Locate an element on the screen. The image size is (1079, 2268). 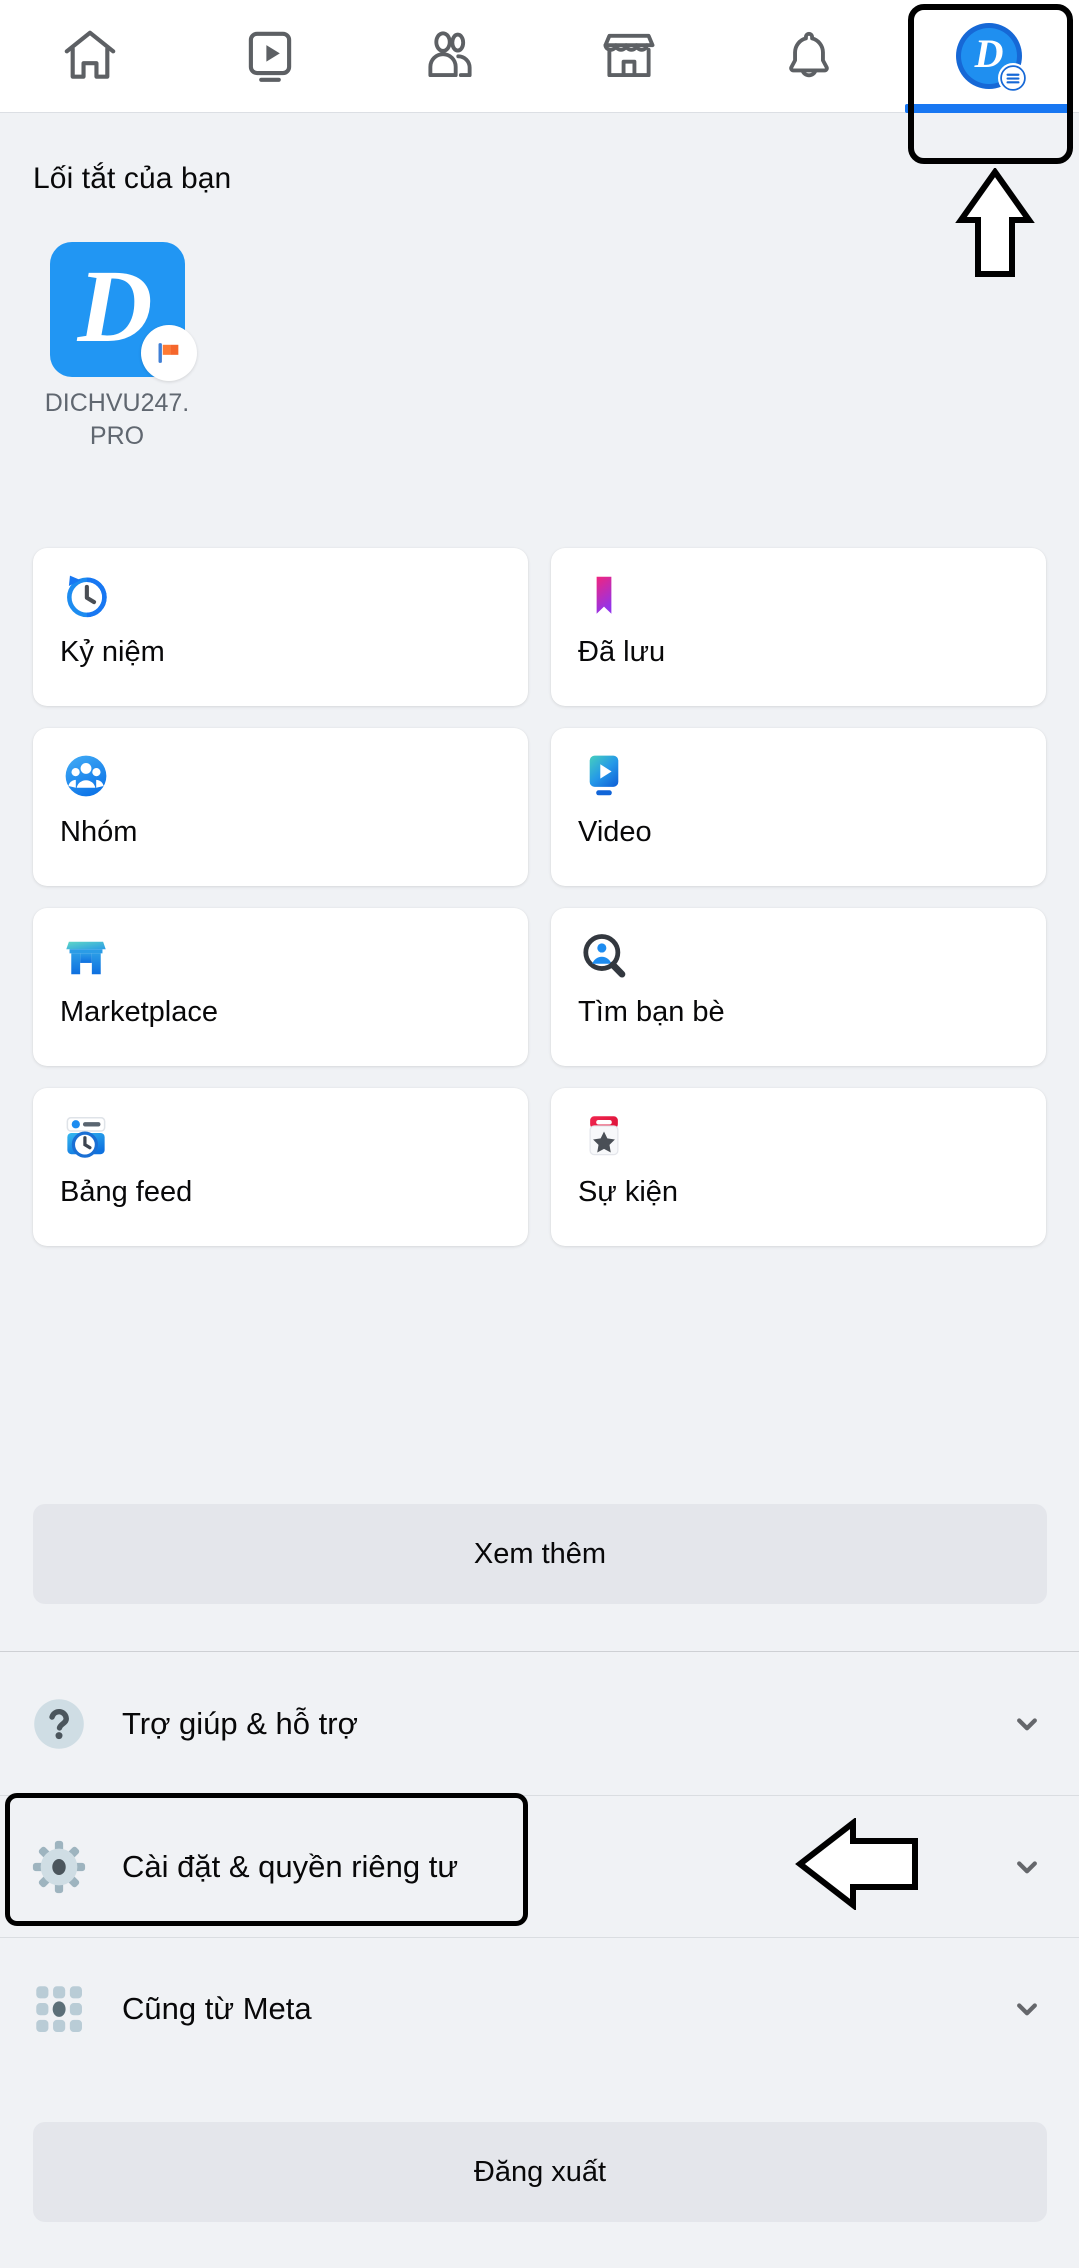
menu-card-label: Bảng feed is located at coordinates (126, 1192).